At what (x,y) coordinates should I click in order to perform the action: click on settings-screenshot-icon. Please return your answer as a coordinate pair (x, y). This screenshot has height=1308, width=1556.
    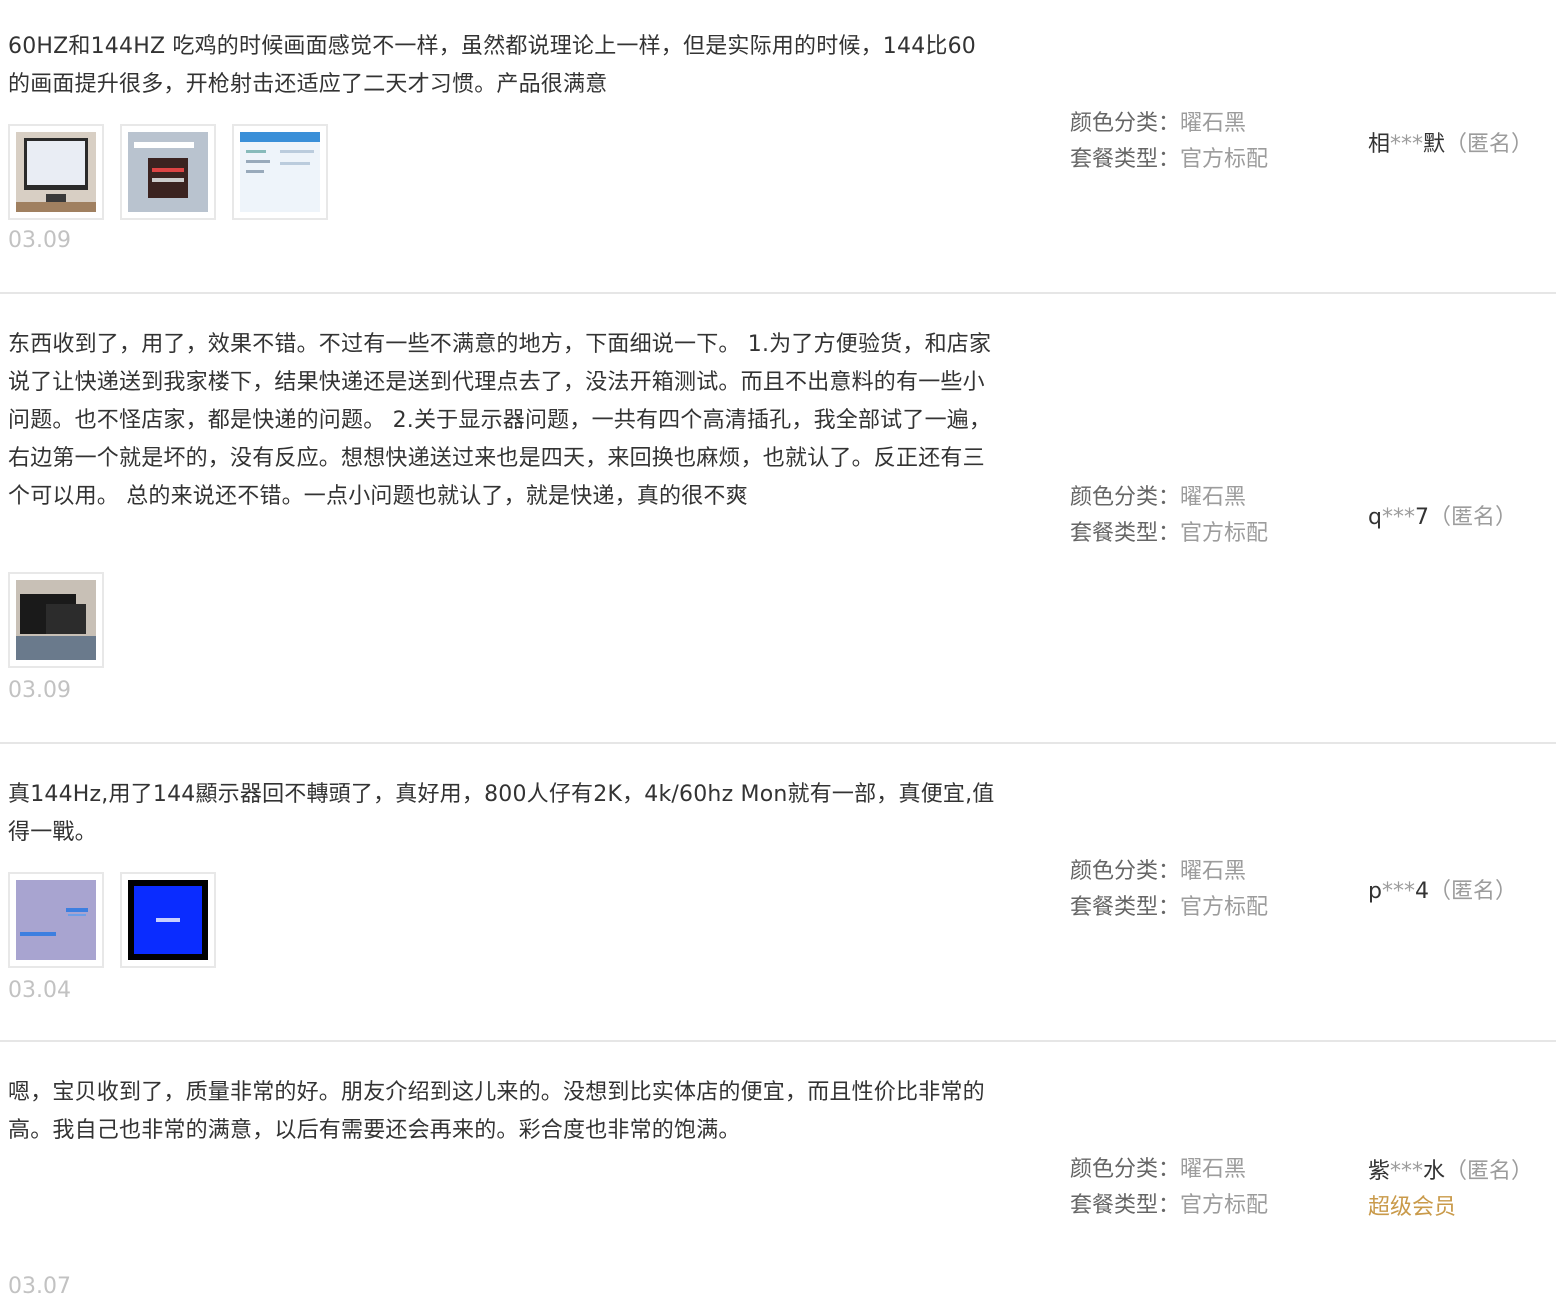
    Looking at the image, I should click on (280, 172).